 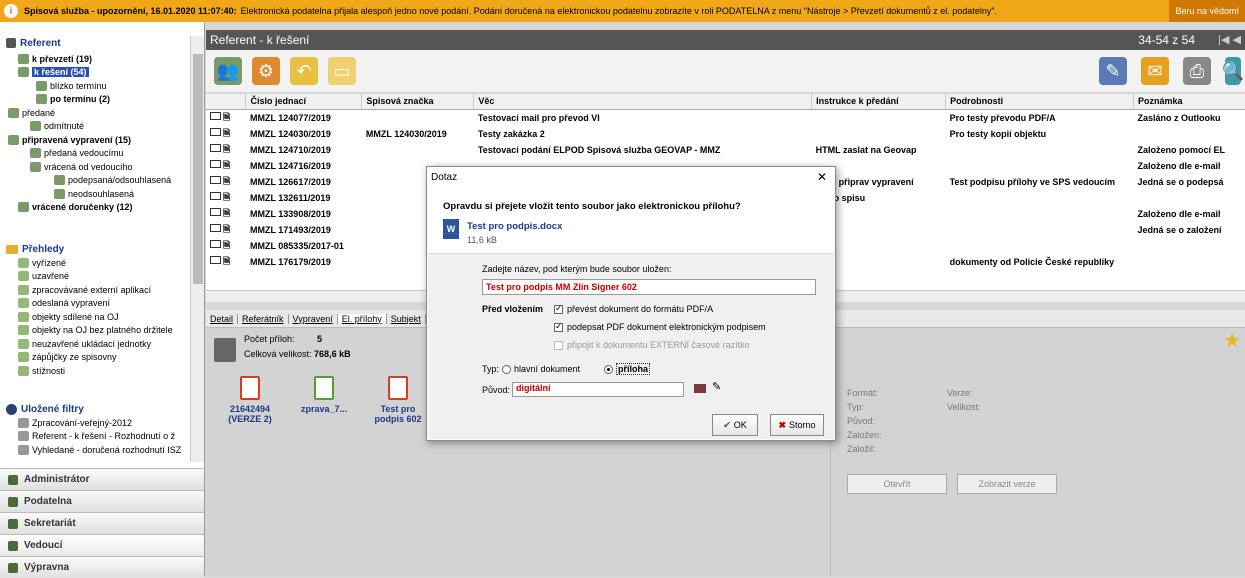 What do you see at coordinates (1166, 40) in the screenshot?
I see `pager-text: 34-54 z 54` at bounding box center [1166, 40].